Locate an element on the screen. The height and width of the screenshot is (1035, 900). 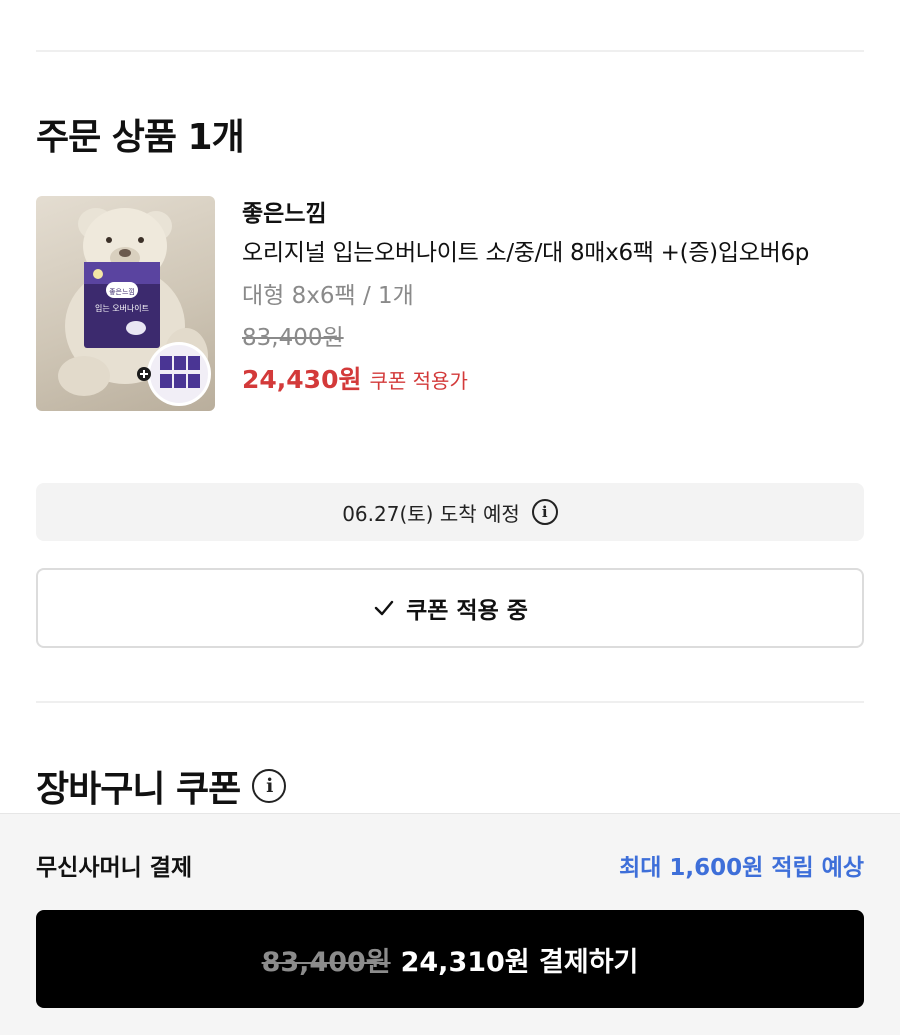
package-label: 입는 오버나이트 is located at coordinates (122, 308).